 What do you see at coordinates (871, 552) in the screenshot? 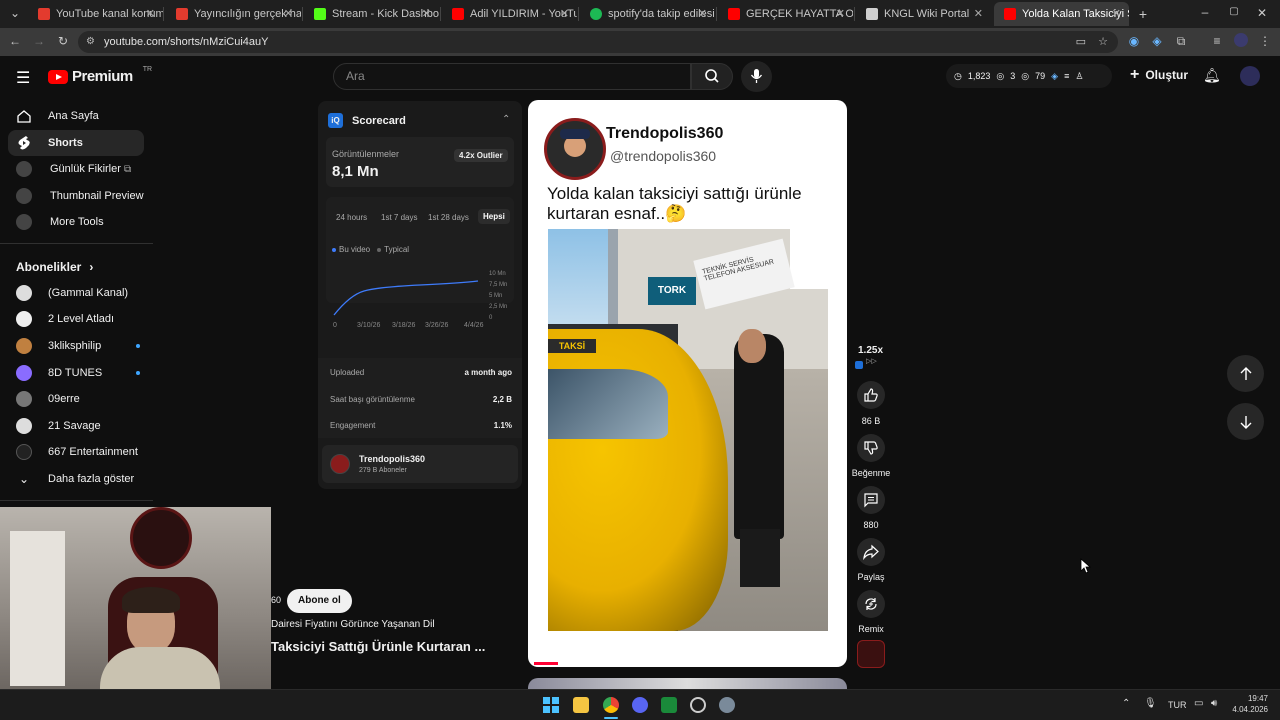
I see `share-button` at bounding box center [871, 552].